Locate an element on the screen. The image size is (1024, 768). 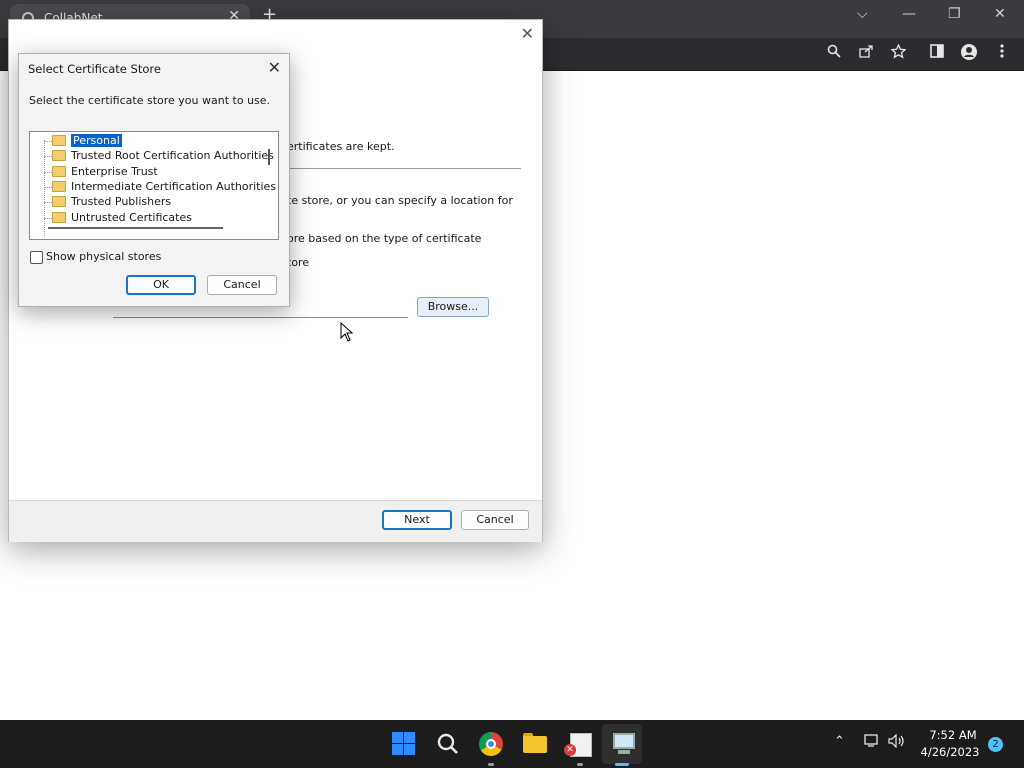
menu-icon is located at coordinates (1002, 54).